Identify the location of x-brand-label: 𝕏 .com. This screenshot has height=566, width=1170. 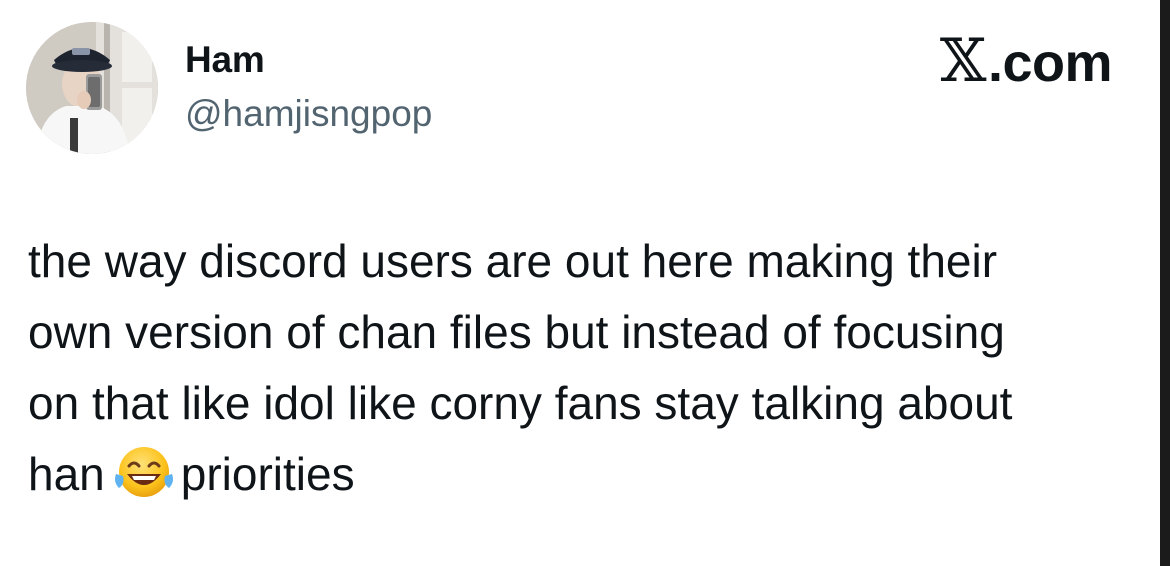
(1026, 61).